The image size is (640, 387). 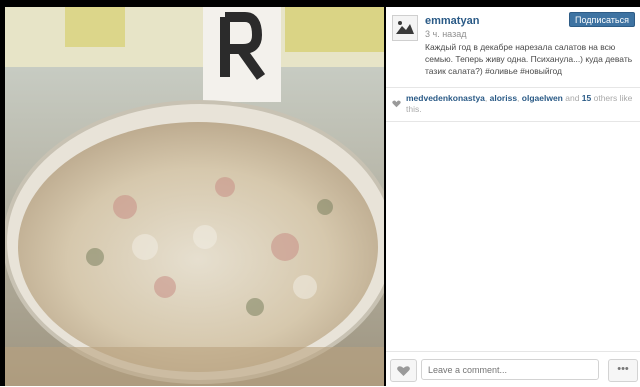 What do you see at coordinates (445, 34) in the screenshot?
I see `post-timestamp: 3 ч. назад` at bounding box center [445, 34].